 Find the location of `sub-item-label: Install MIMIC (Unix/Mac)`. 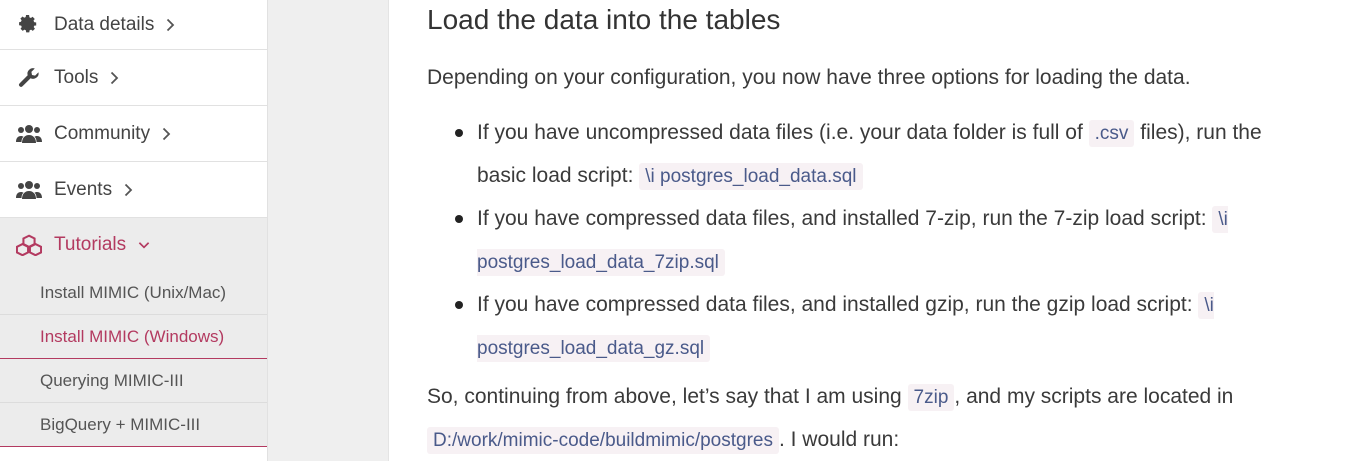

sub-item-label: Install MIMIC (Unix/Mac) is located at coordinates (133, 292).